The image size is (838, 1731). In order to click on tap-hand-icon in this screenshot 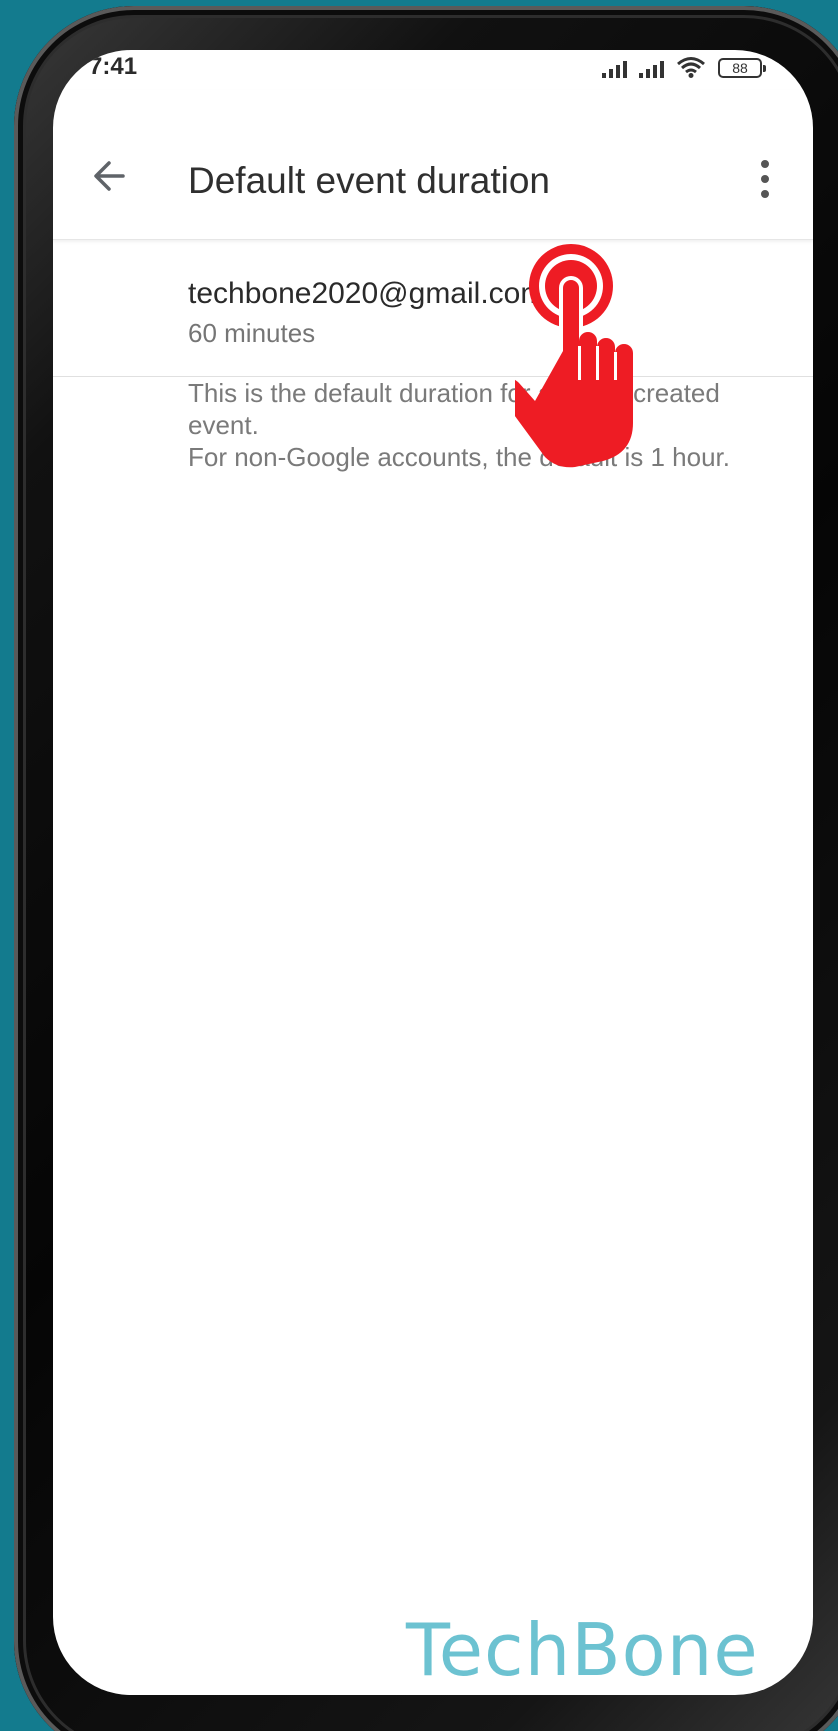, I will do `click(574, 356)`.